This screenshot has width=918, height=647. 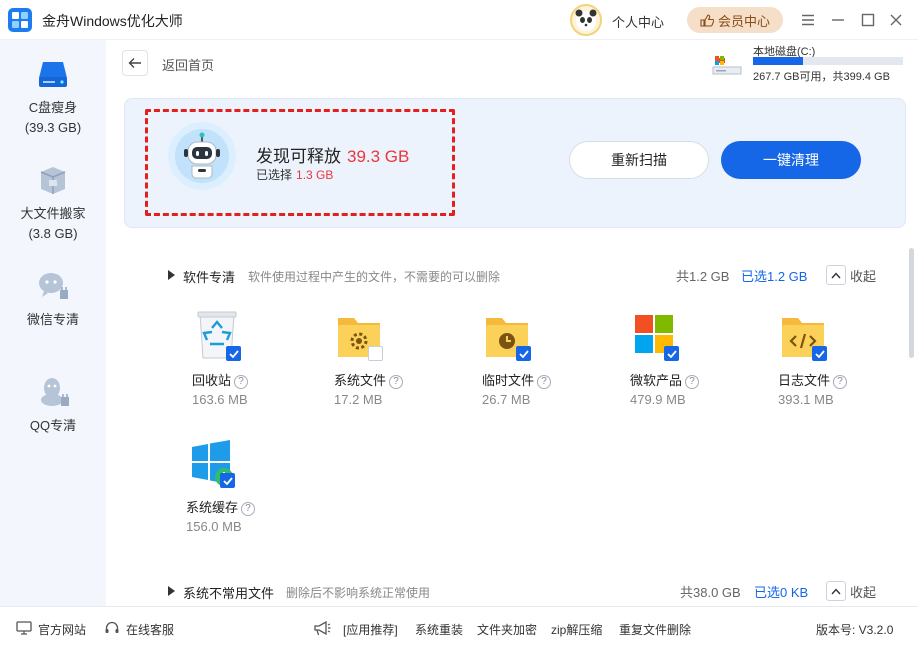 What do you see at coordinates (62, 629) in the screenshot?
I see `official-website-link: 官方网站` at bounding box center [62, 629].